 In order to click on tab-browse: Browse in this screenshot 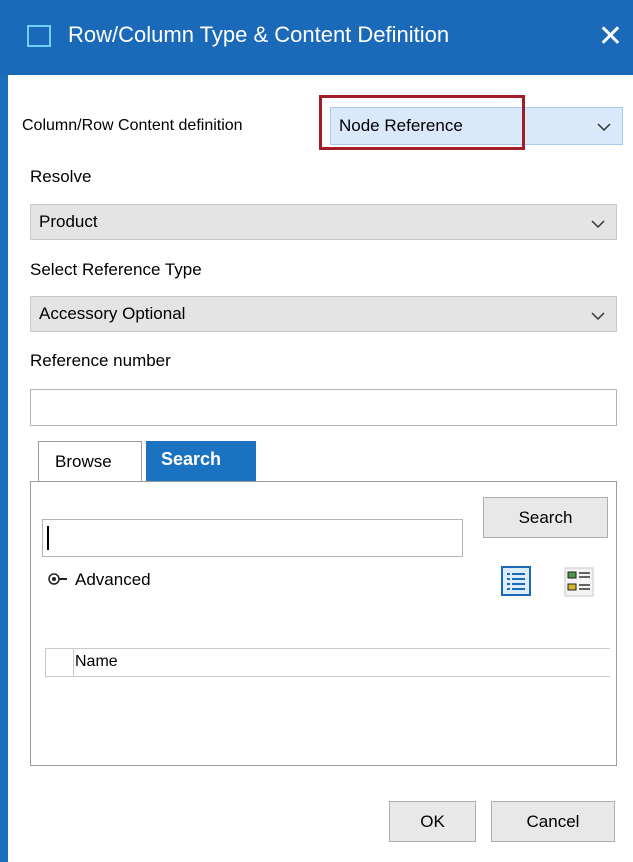, I will do `click(90, 461)`.